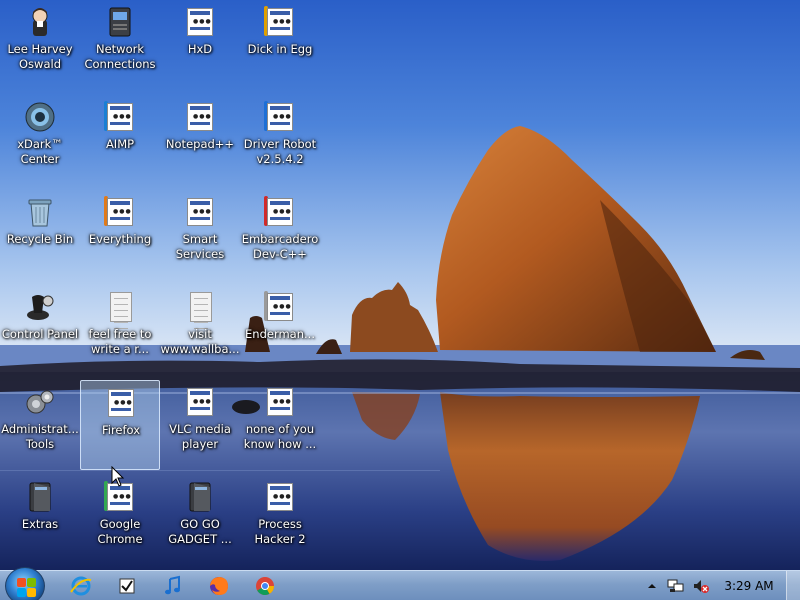 The height and width of the screenshot is (600, 800). What do you see at coordinates (40, 212) in the screenshot?
I see `recycle-bin-icon` at bounding box center [40, 212].